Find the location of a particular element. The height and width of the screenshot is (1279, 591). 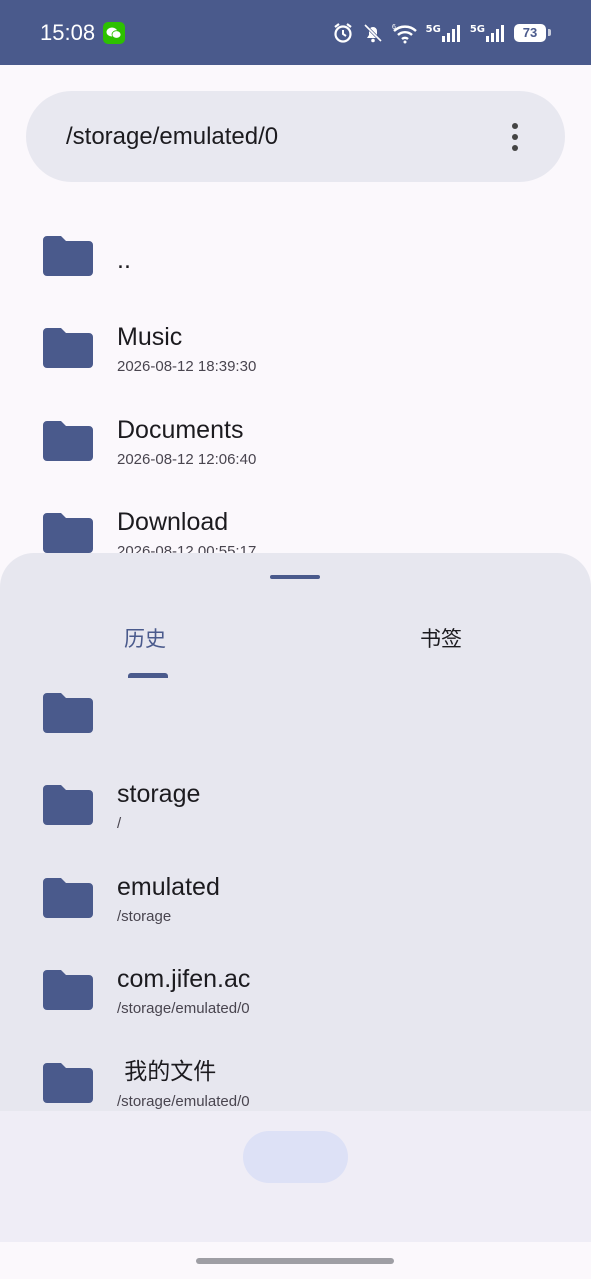

path-bar: /storage/emulated/0 is located at coordinates (295, 136).